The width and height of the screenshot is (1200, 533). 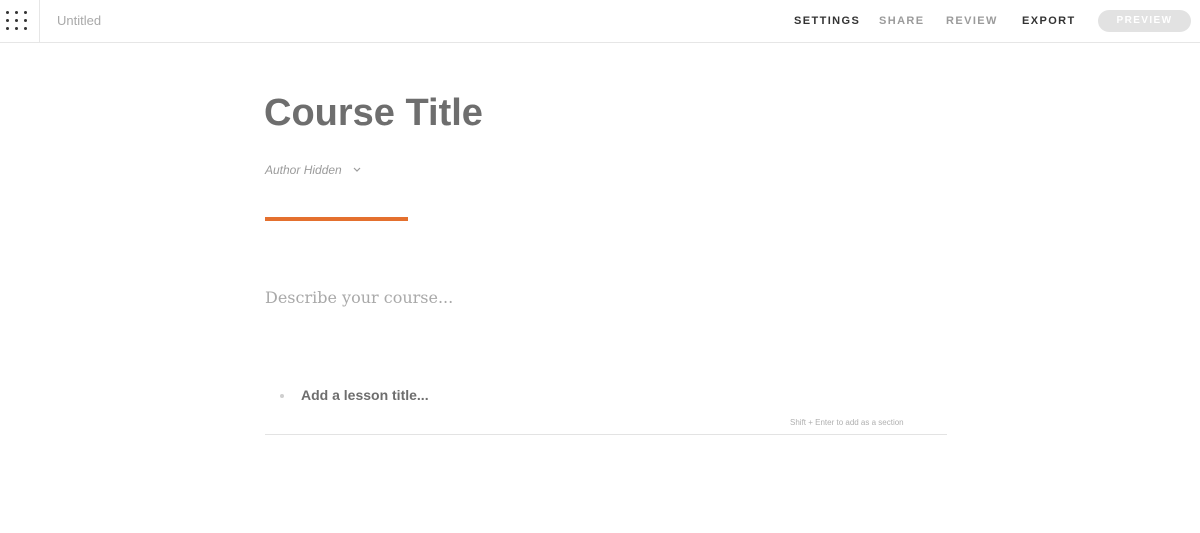 I want to click on course-title: Course Title, so click(x=373, y=113).